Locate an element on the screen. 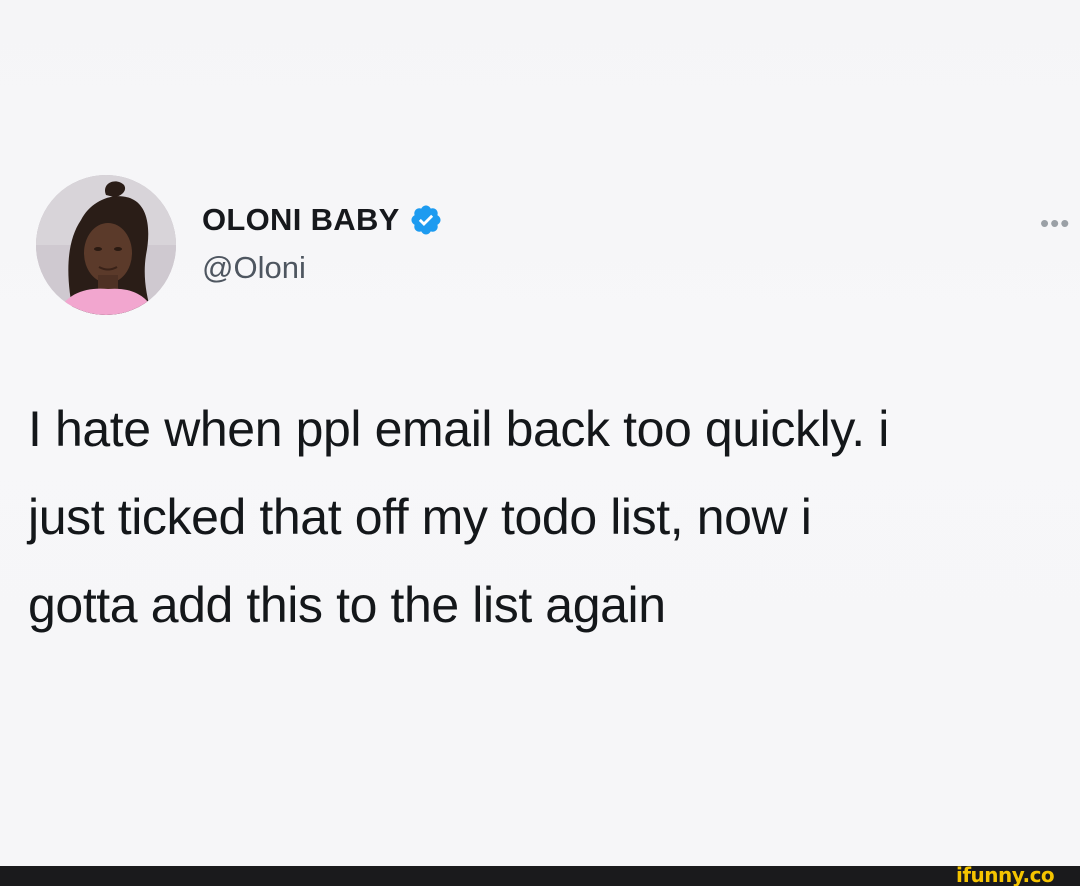  tweet-text-line: just ticked that off my todo list, now i is located at coordinates (420, 517).